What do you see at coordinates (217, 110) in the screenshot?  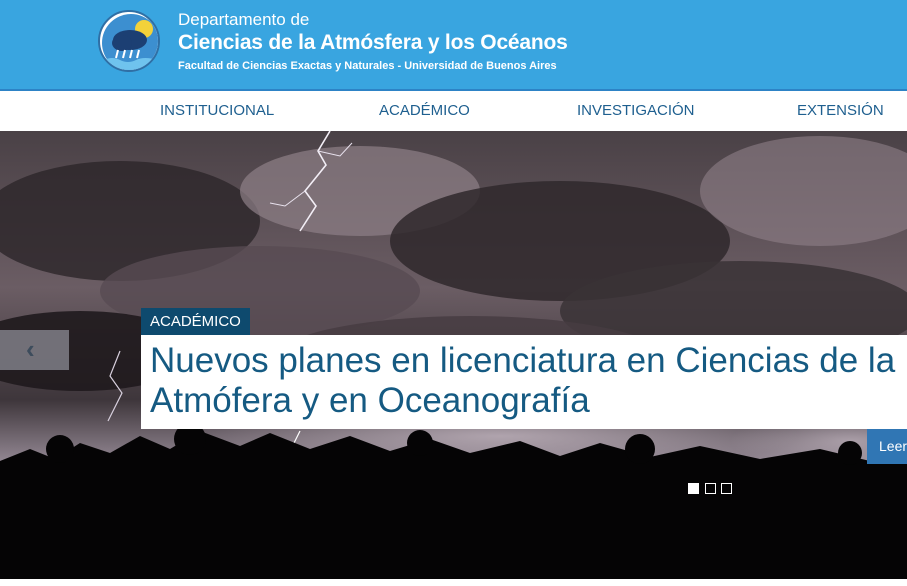 I see `nav-item-institucional: INSTITUCIONAL` at bounding box center [217, 110].